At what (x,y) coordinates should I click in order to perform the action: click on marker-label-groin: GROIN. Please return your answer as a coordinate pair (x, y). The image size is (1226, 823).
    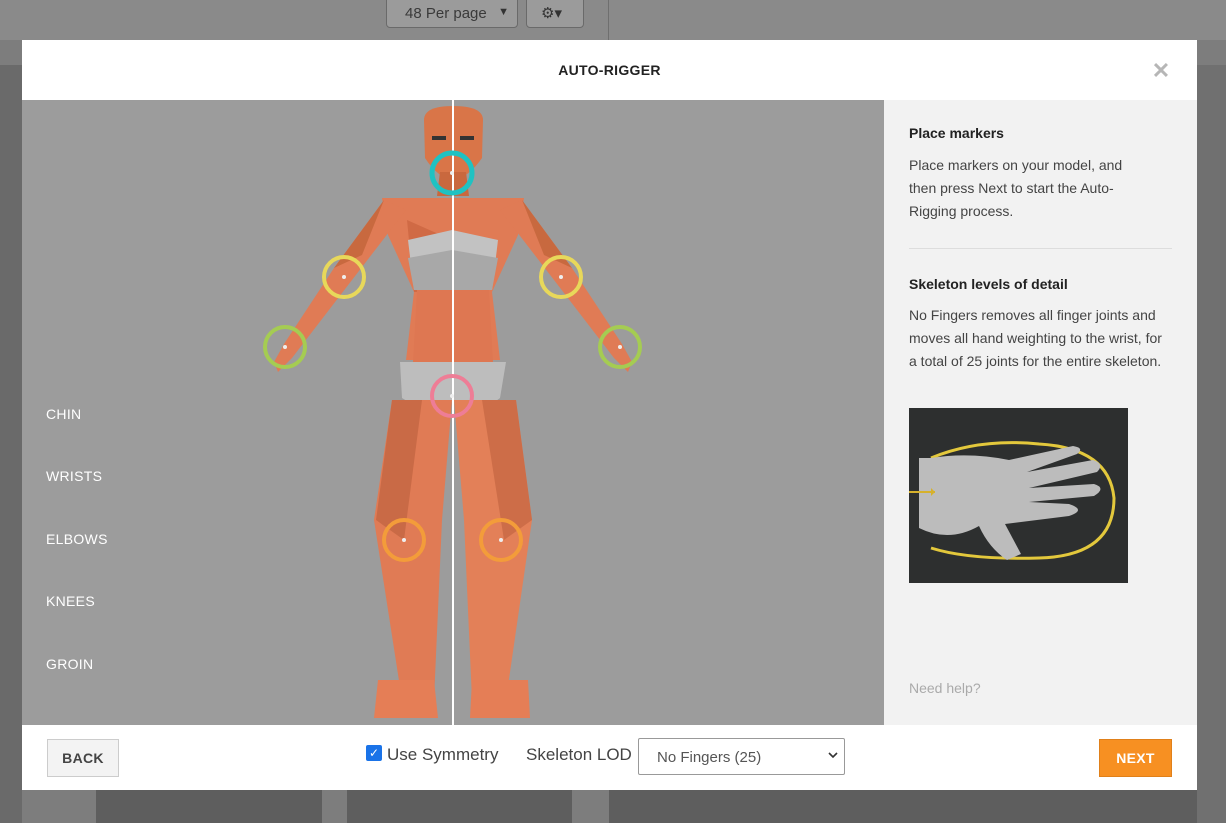
    Looking at the image, I should click on (69, 664).